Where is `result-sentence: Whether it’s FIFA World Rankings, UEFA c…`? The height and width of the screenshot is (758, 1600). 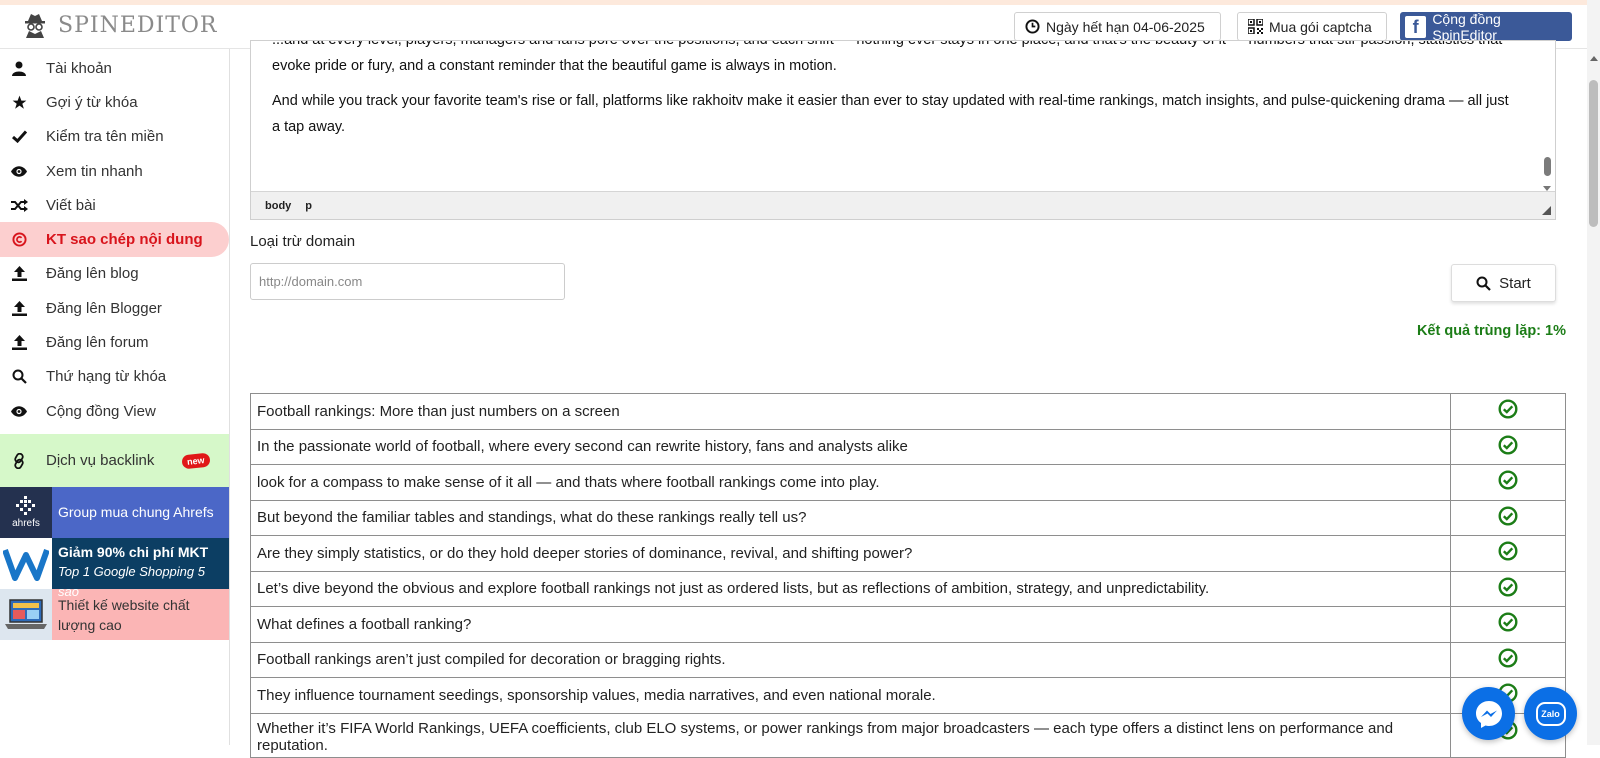 result-sentence: Whether it’s FIFA World Rankings, UEFA c… is located at coordinates (850, 735).